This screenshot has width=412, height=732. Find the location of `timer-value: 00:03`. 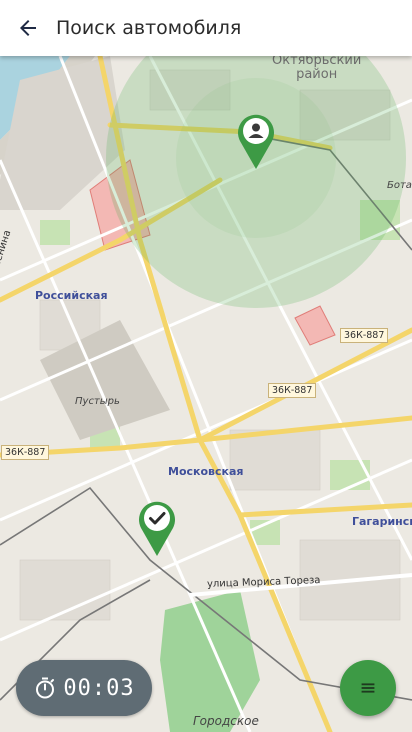

timer-value: 00:03 is located at coordinates (99, 688).